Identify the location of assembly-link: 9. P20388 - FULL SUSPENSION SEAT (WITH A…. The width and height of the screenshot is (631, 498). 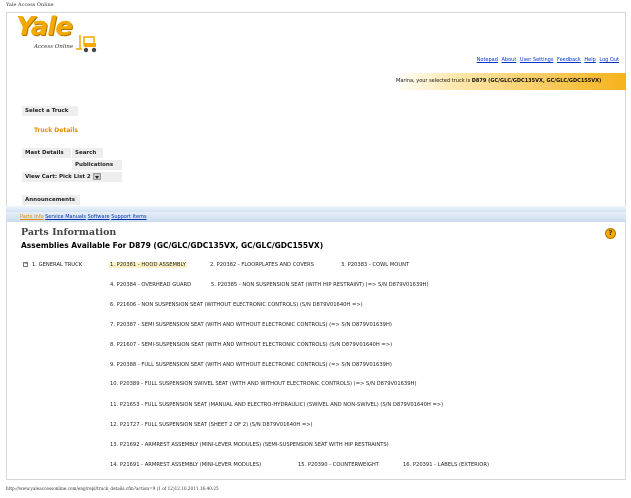
(251, 365).